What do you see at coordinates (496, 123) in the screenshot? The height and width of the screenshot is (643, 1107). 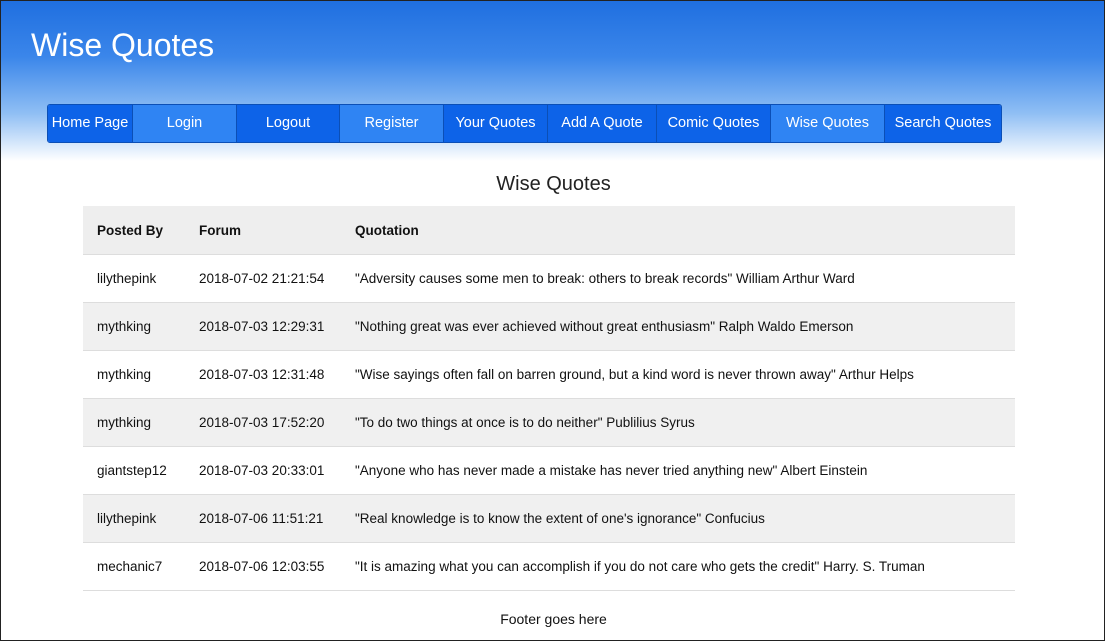 I see `nav-your-quotes: Your Quotes` at bounding box center [496, 123].